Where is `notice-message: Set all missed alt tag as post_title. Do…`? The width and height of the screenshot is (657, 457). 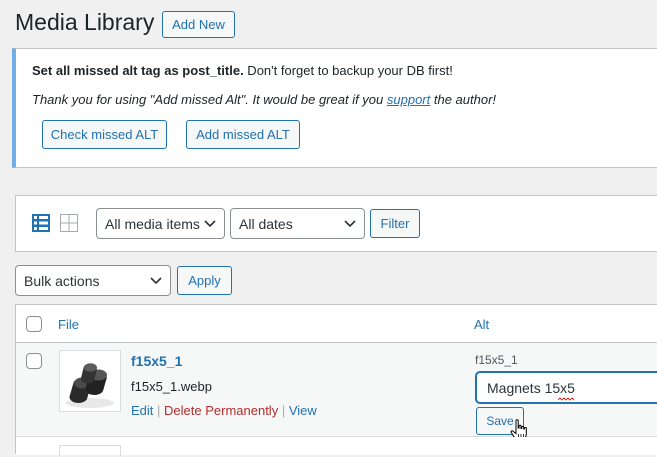 notice-message: Set all missed alt tag as post_title. Do… is located at coordinates (242, 70).